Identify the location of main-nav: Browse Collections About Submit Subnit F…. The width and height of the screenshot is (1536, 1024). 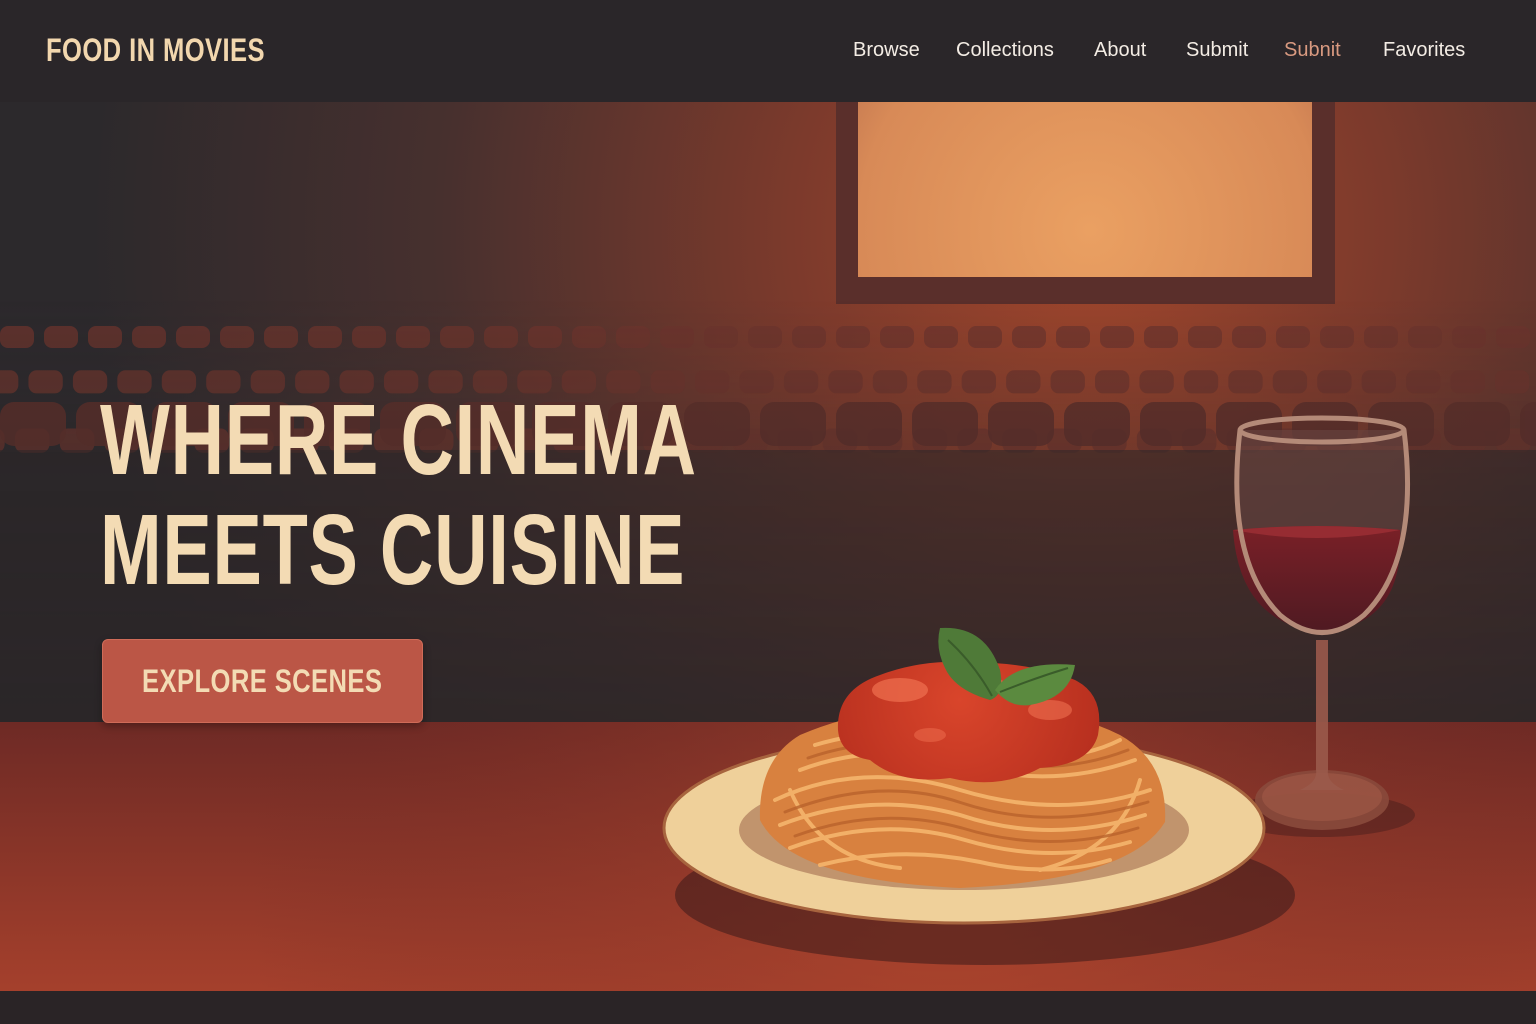
(768, 50).